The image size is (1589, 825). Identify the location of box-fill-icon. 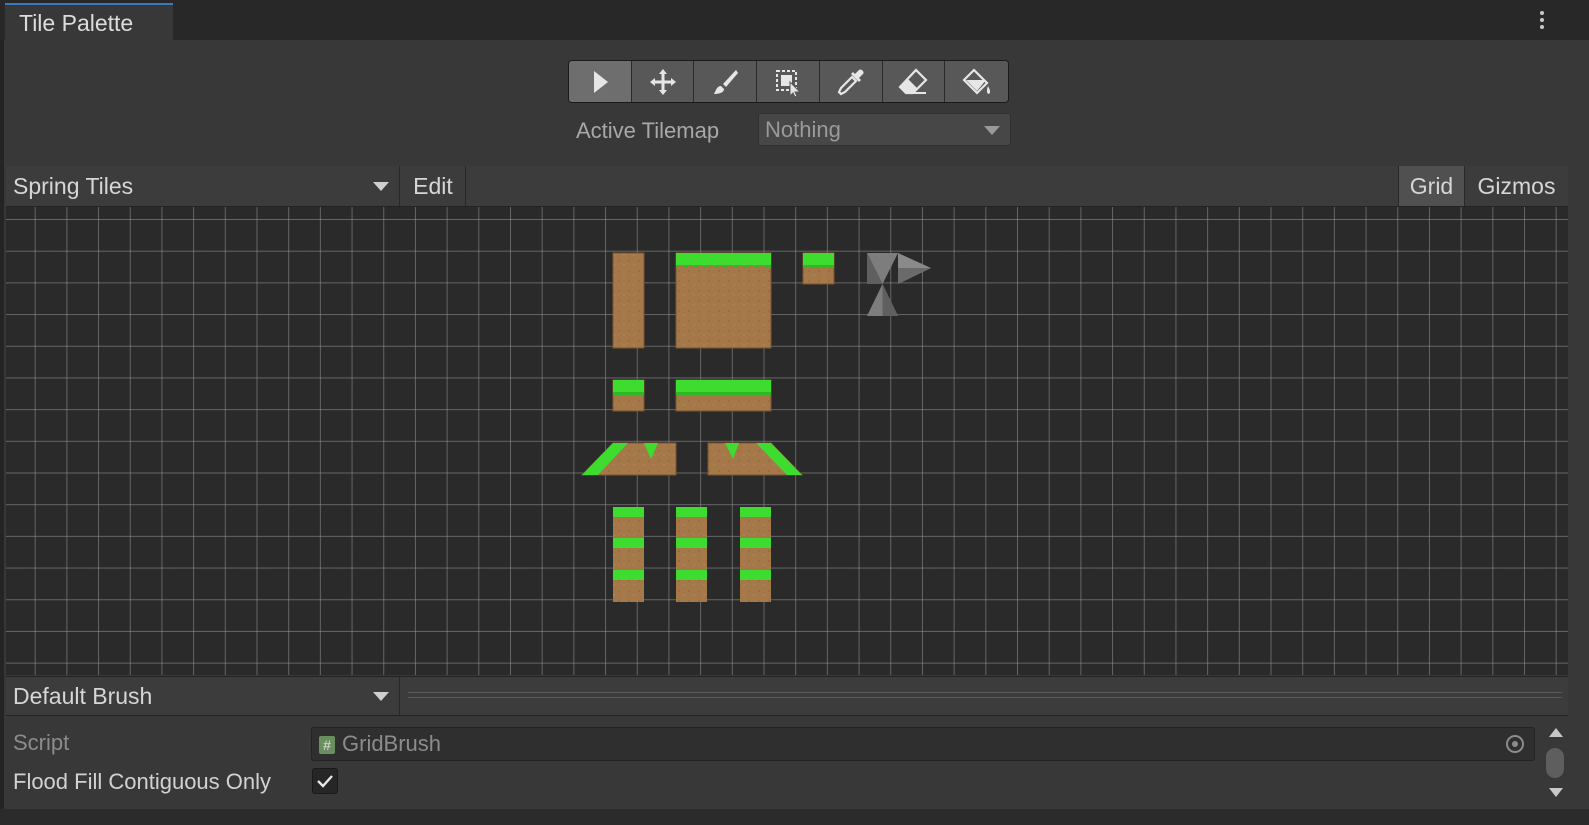
(789, 83).